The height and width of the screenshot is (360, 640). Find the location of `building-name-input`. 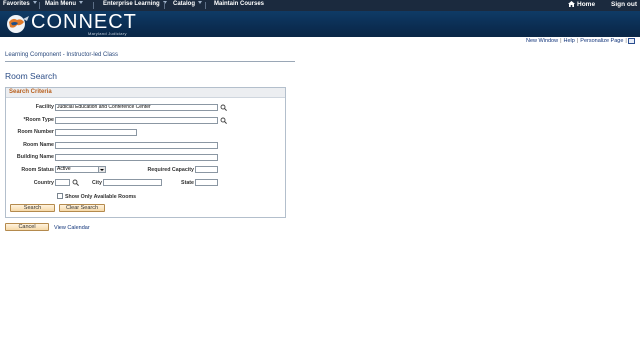

building-name-input is located at coordinates (136, 157).